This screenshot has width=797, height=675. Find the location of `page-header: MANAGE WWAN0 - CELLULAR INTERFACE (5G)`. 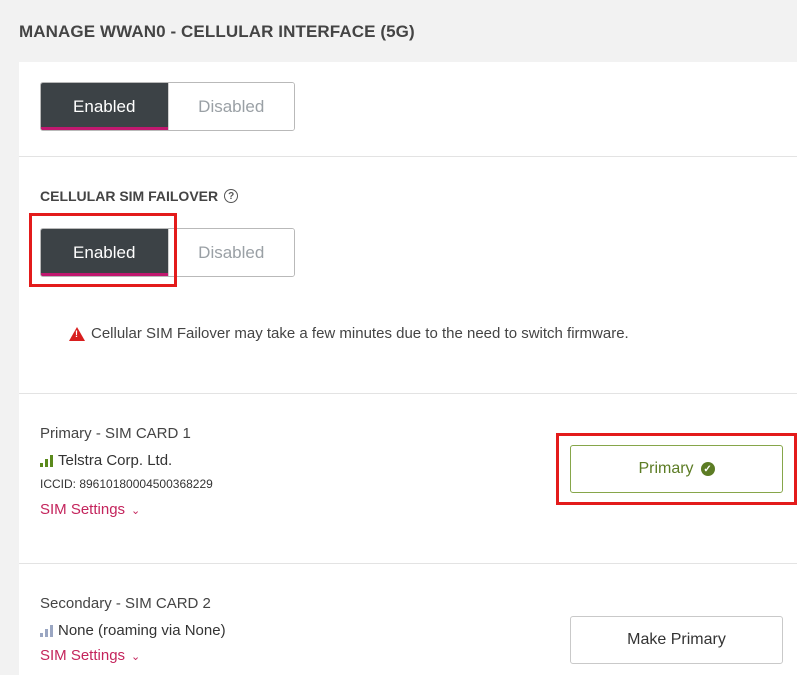

page-header: MANAGE WWAN0 - CELLULAR INTERFACE (5G) is located at coordinates (398, 33).